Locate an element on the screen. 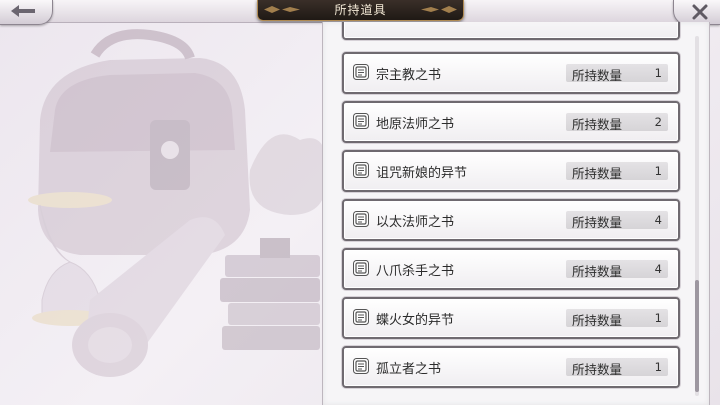 This screenshot has height=405, width=720. close-x-icon is located at coordinates (700, 12).